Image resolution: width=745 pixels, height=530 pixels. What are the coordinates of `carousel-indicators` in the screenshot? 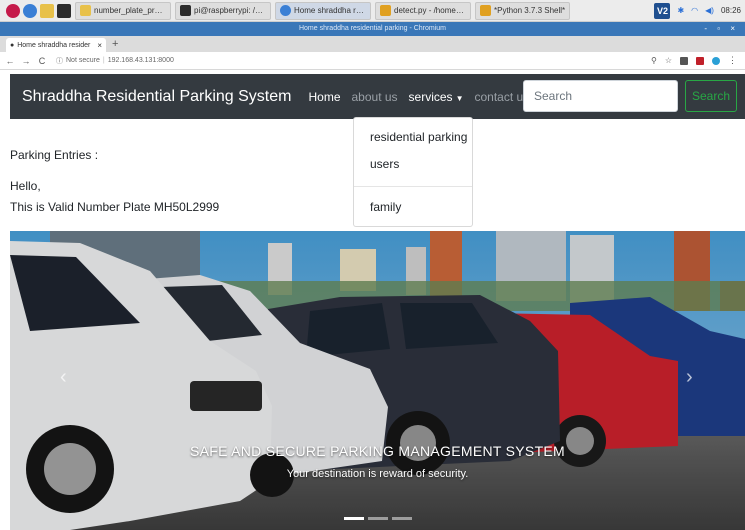 It's located at (378, 518).